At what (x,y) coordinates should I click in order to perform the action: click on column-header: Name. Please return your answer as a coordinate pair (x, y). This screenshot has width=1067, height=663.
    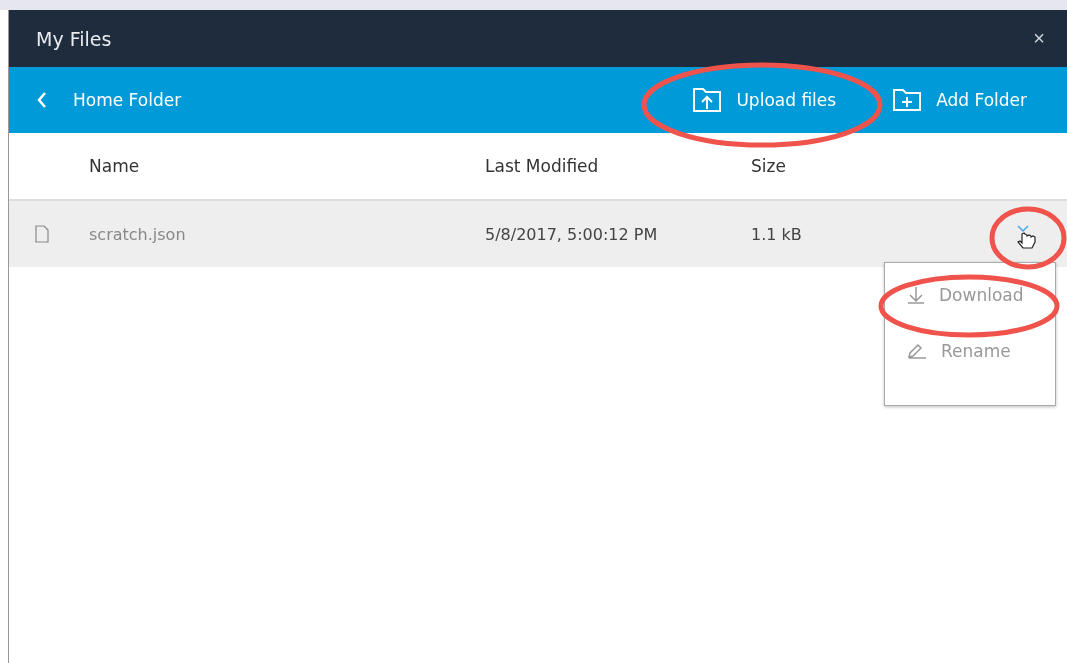
    Looking at the image, I should click on (114, 166).